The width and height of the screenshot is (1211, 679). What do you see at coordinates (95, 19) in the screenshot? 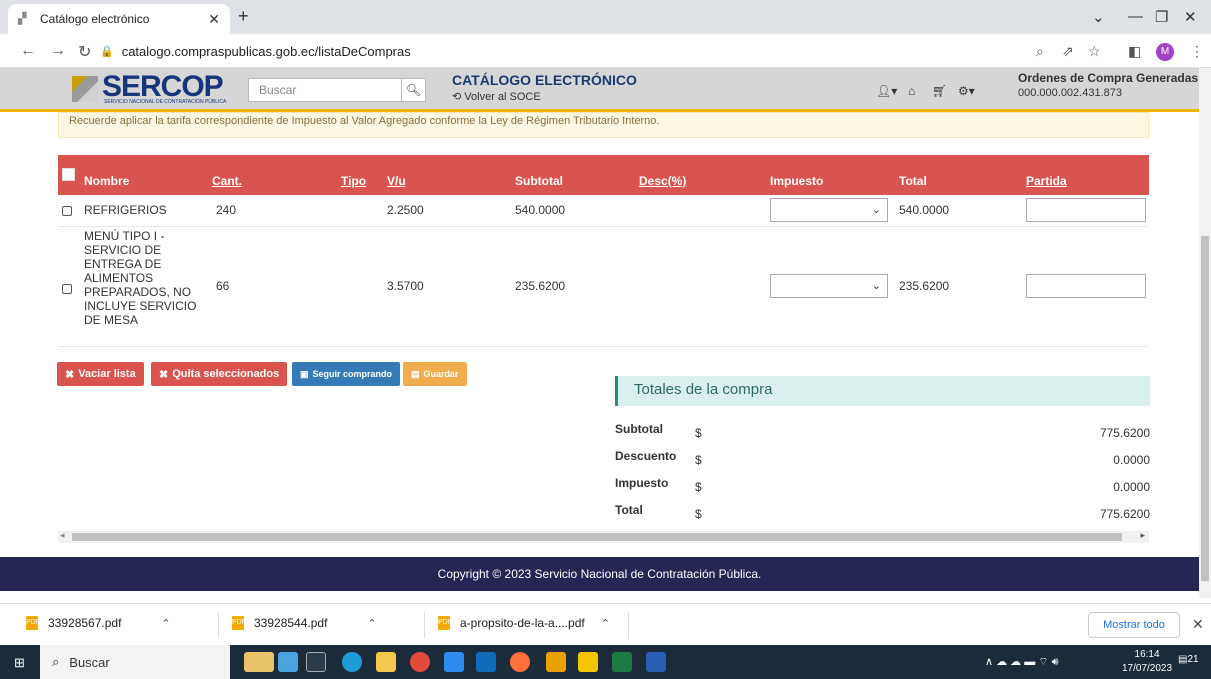
I see `tab-title: Catálogo electrónico` at bounding box center [95, 19].